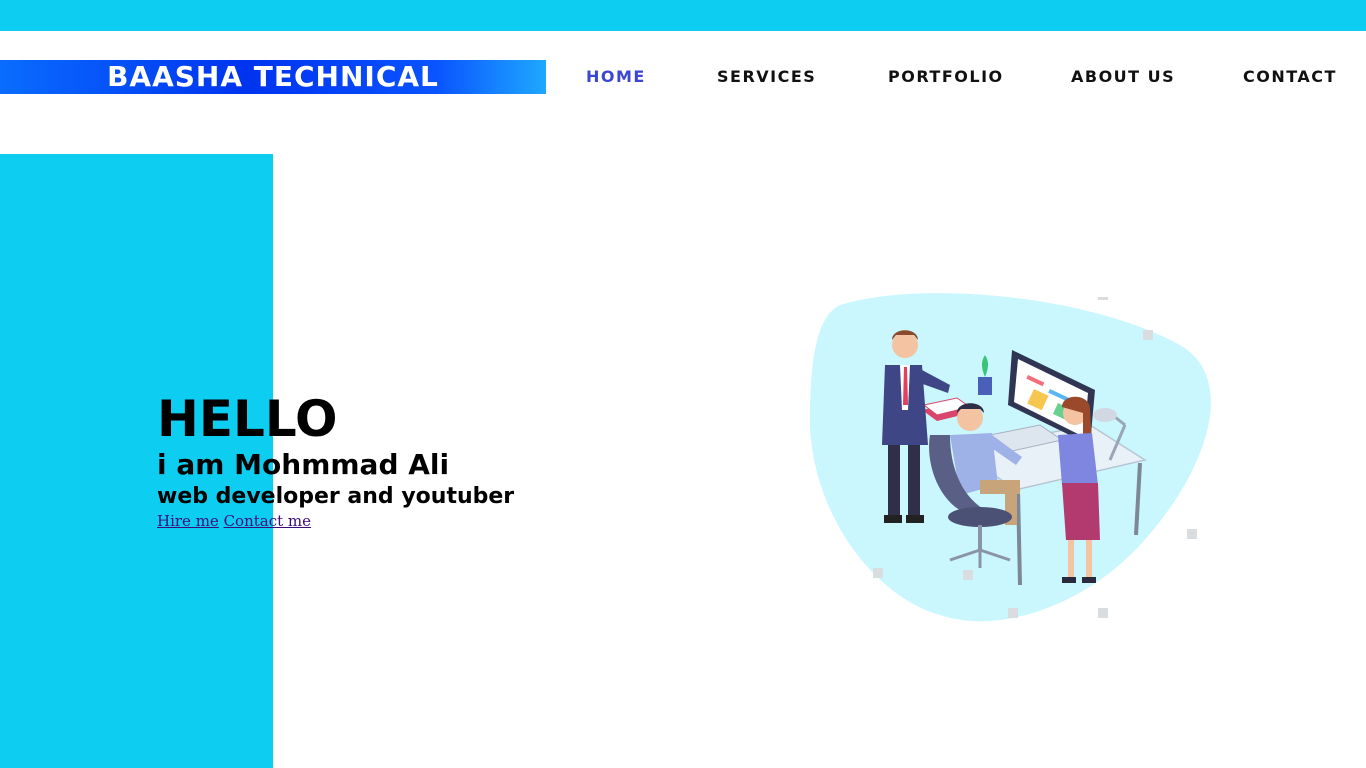 Image resolution: width=1366 pixels, height=768 pixels. I want to click on hire-me-link: Hire me, so click(188, 521).